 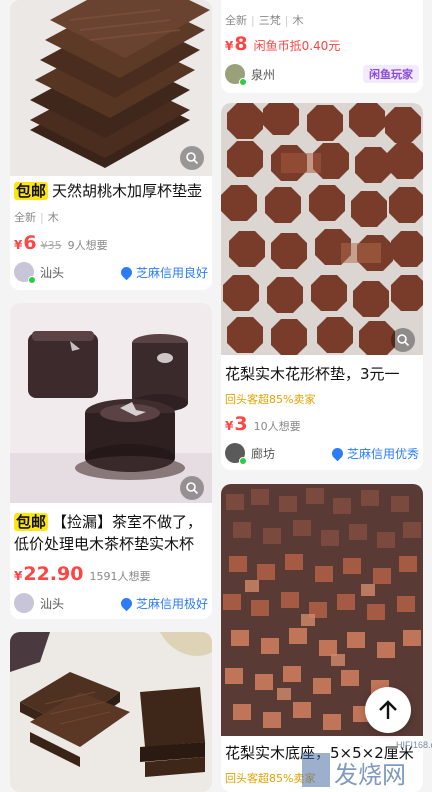 I want to click on credit-badge: 芝麻信用极好, so click(x=163, y=603).